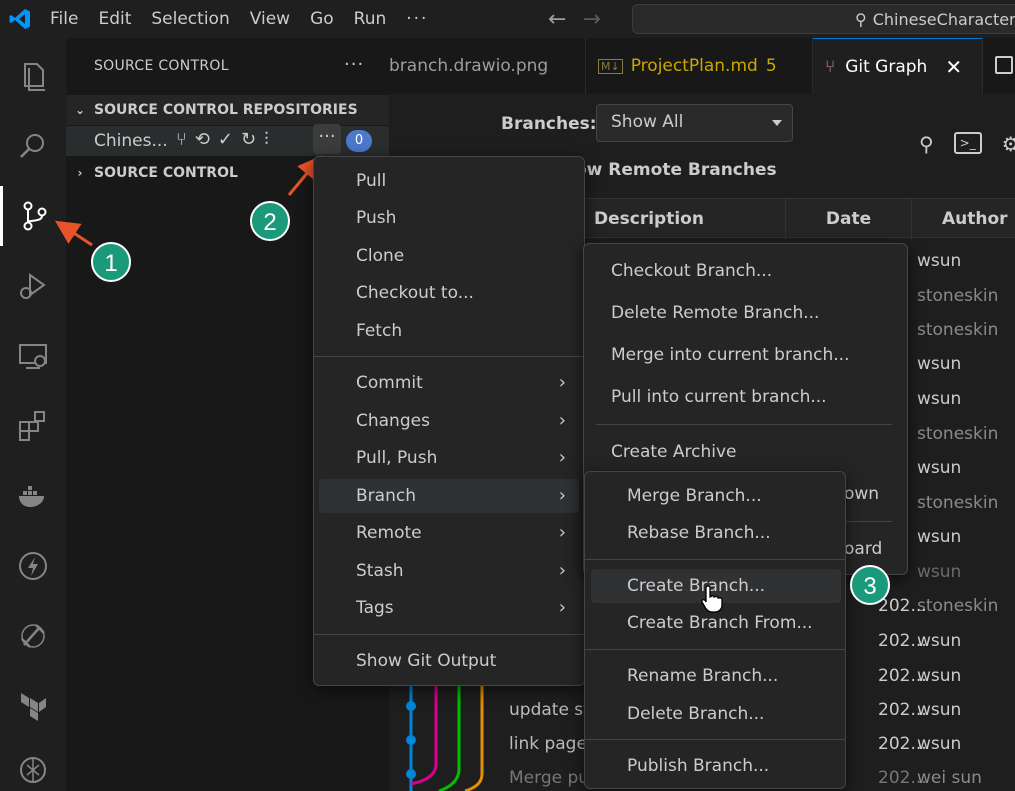 Image resolution: width=1015 pixels, height=791 pixels. Describe the element at coordinates (450, 256) in the screenshot. I see `menu-item-clone: Clone` at that location.